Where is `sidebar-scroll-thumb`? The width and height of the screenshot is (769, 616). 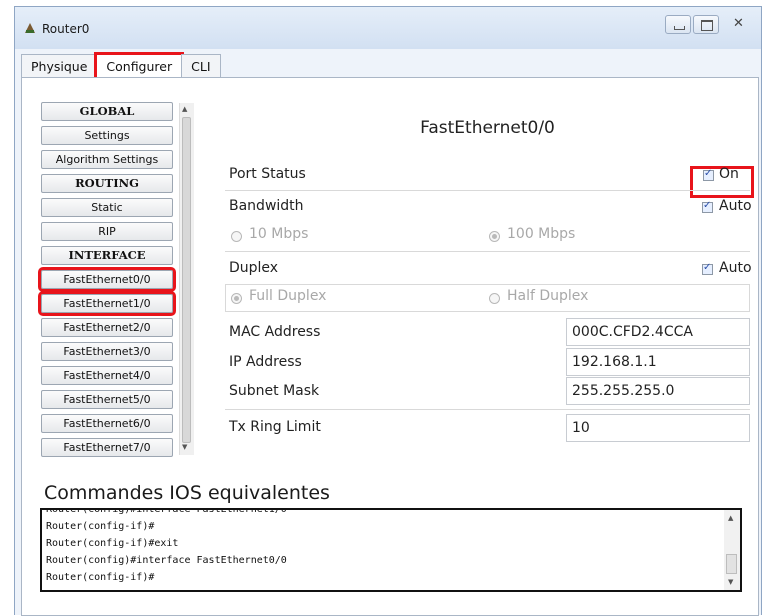 sidebar-scroll-thumb is located at coordinates (186, 280).